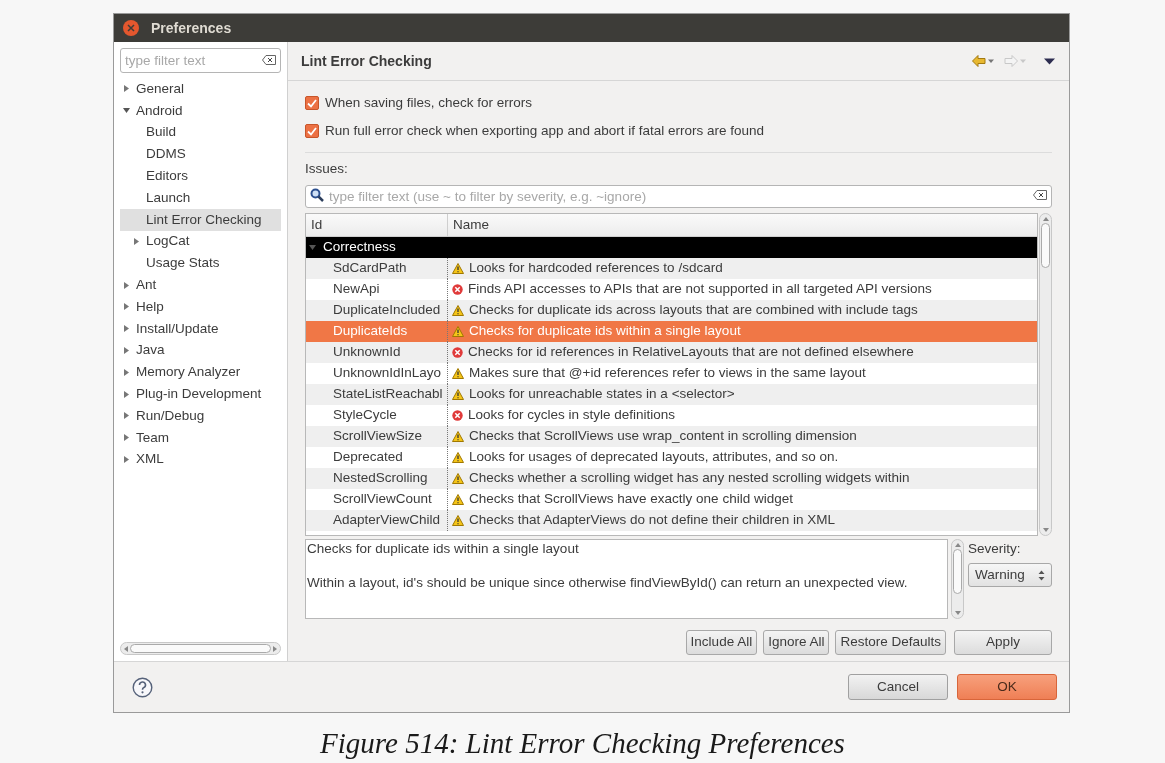 This screenshot has height=763, width=1165. I want to click on issue-name: Finds API accesses to APIs that are not supported in all targeted API versions, so click(700, 289).